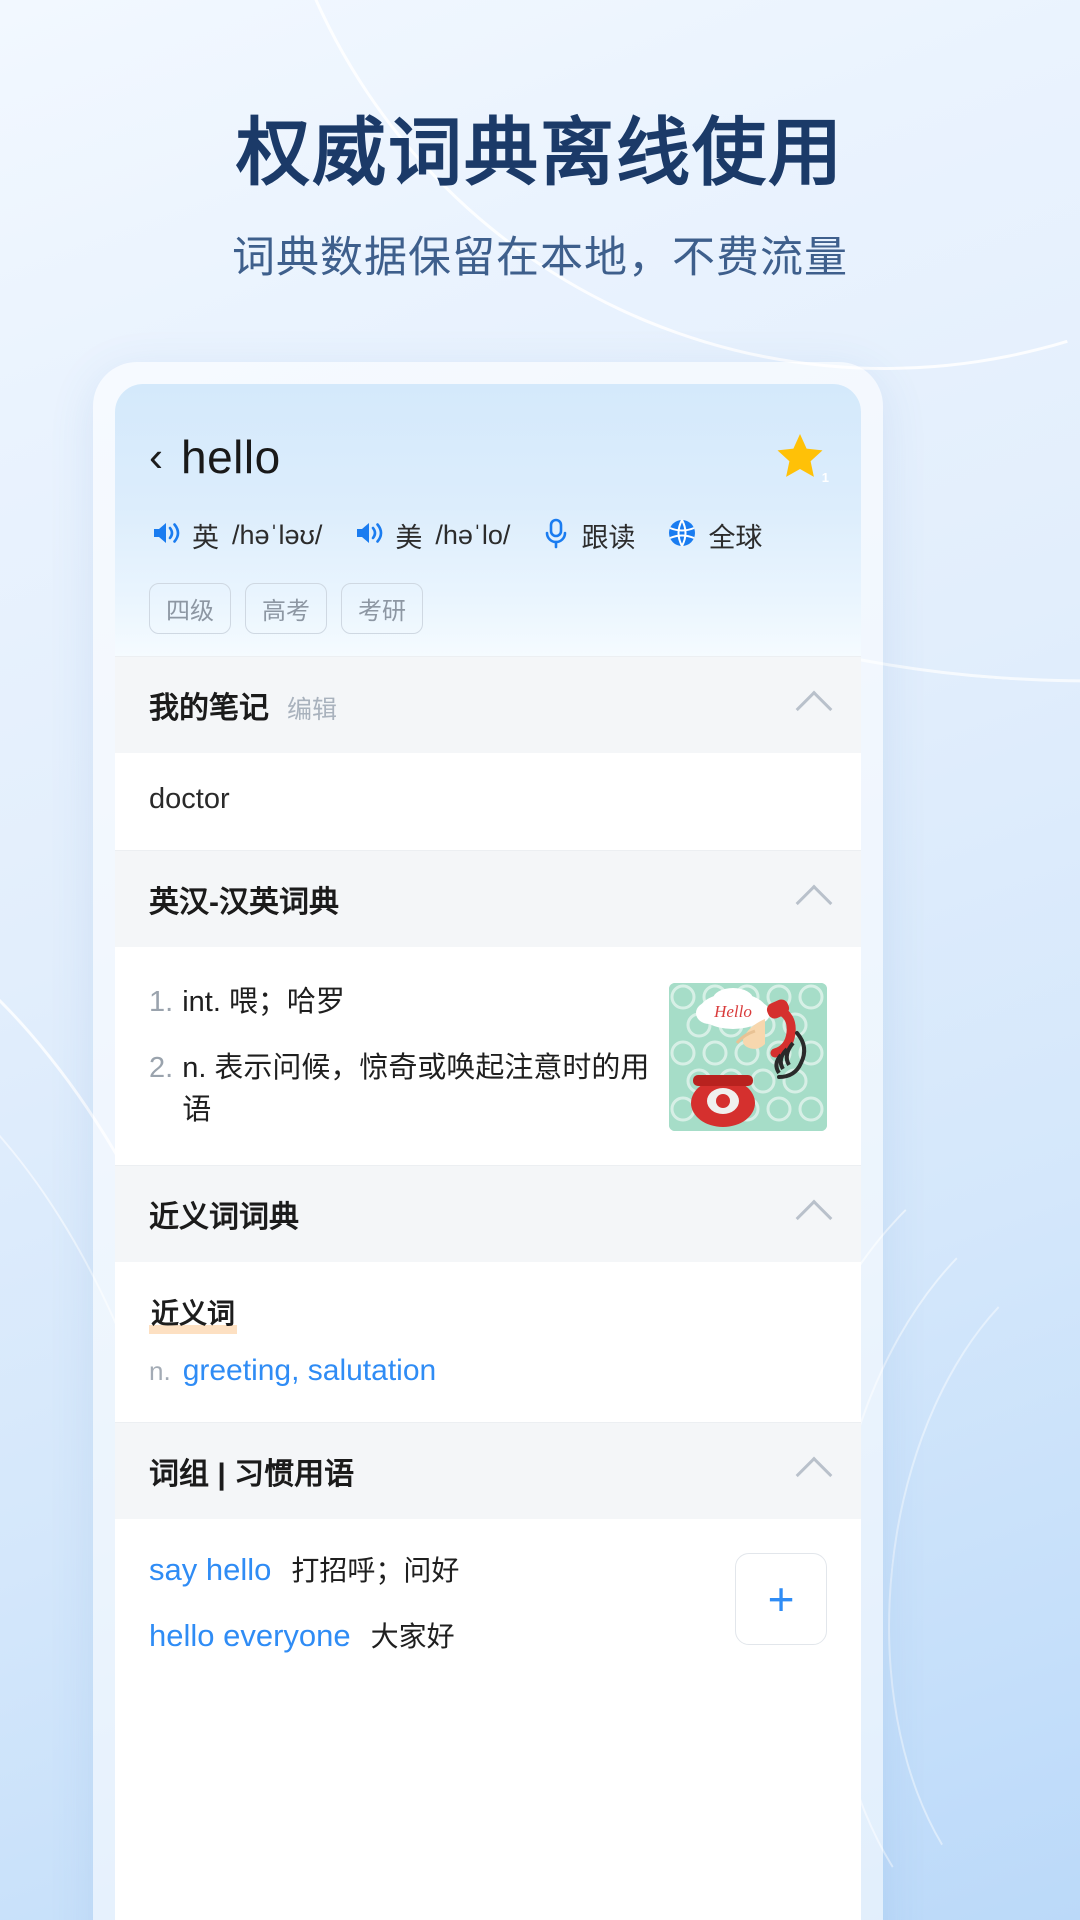 Image resolution: width=1080 pixels, height=1920 pixels. I want to click on section-header-left: 我的笔记 编辑, so click(243, 705).